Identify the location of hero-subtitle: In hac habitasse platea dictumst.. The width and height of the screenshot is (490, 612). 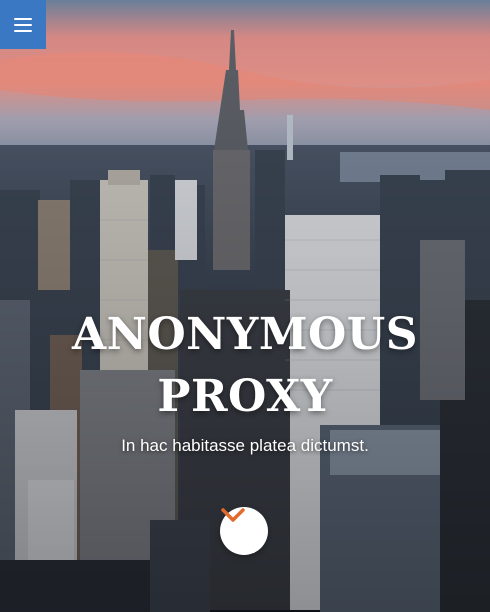
(245, 445).